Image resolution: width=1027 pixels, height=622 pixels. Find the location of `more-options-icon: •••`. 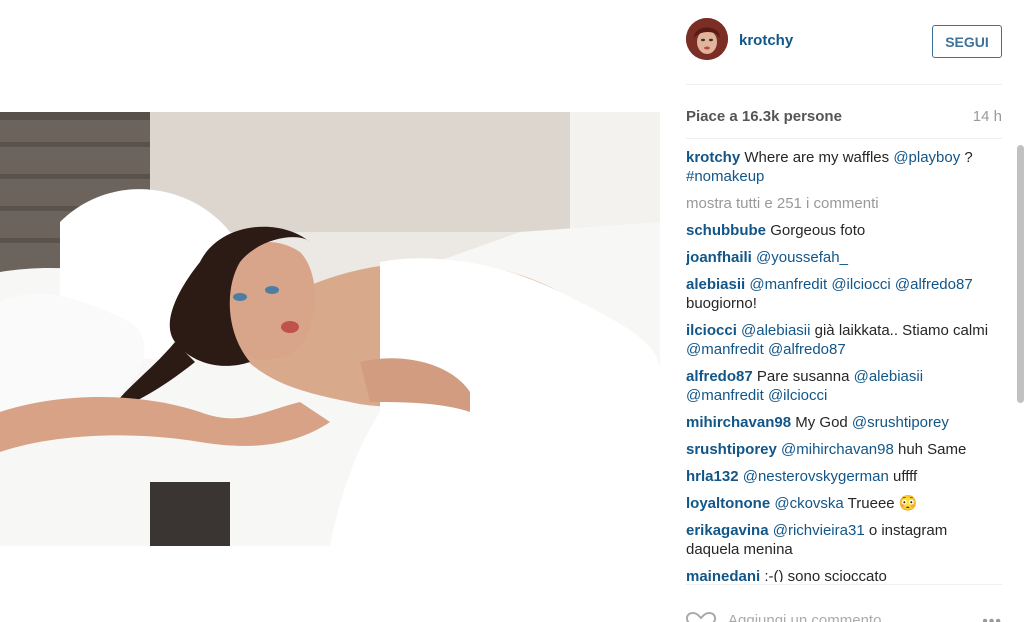

more-options-icon: ••• is located at coordinates (992, 617).